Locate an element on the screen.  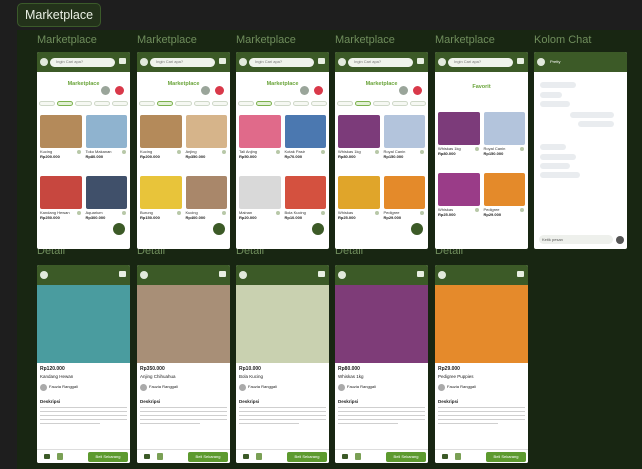
product-card: Bola Kucing Rp10.000 is located at coordinates (305, 201).